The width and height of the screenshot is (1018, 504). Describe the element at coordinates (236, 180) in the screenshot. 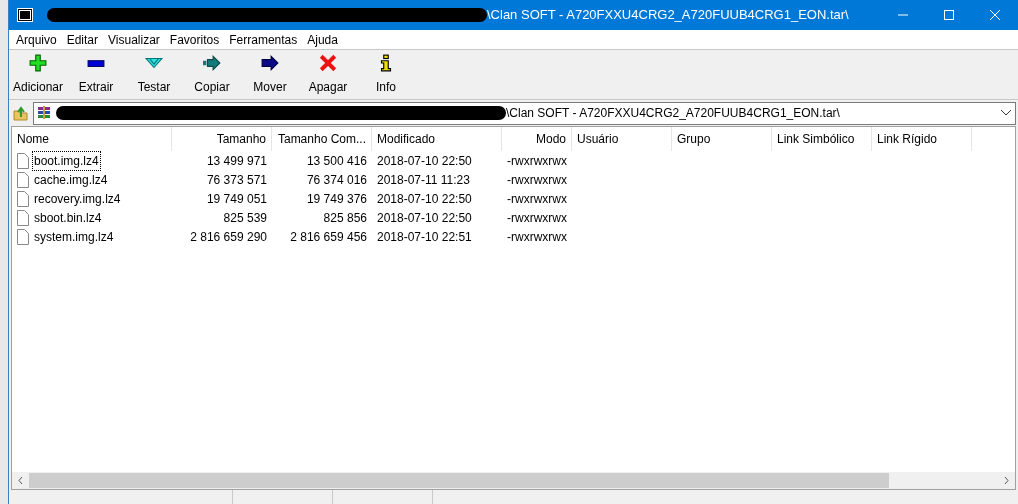

I see `table-cell-text: 76 373 571` at that location.